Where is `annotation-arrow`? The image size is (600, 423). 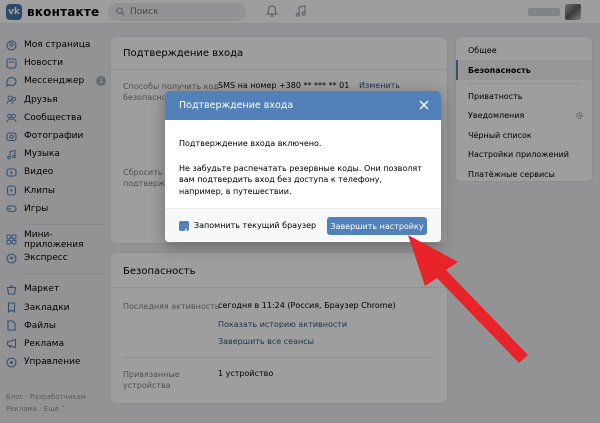 annotation-arrow is located at coordinates (468, 299).